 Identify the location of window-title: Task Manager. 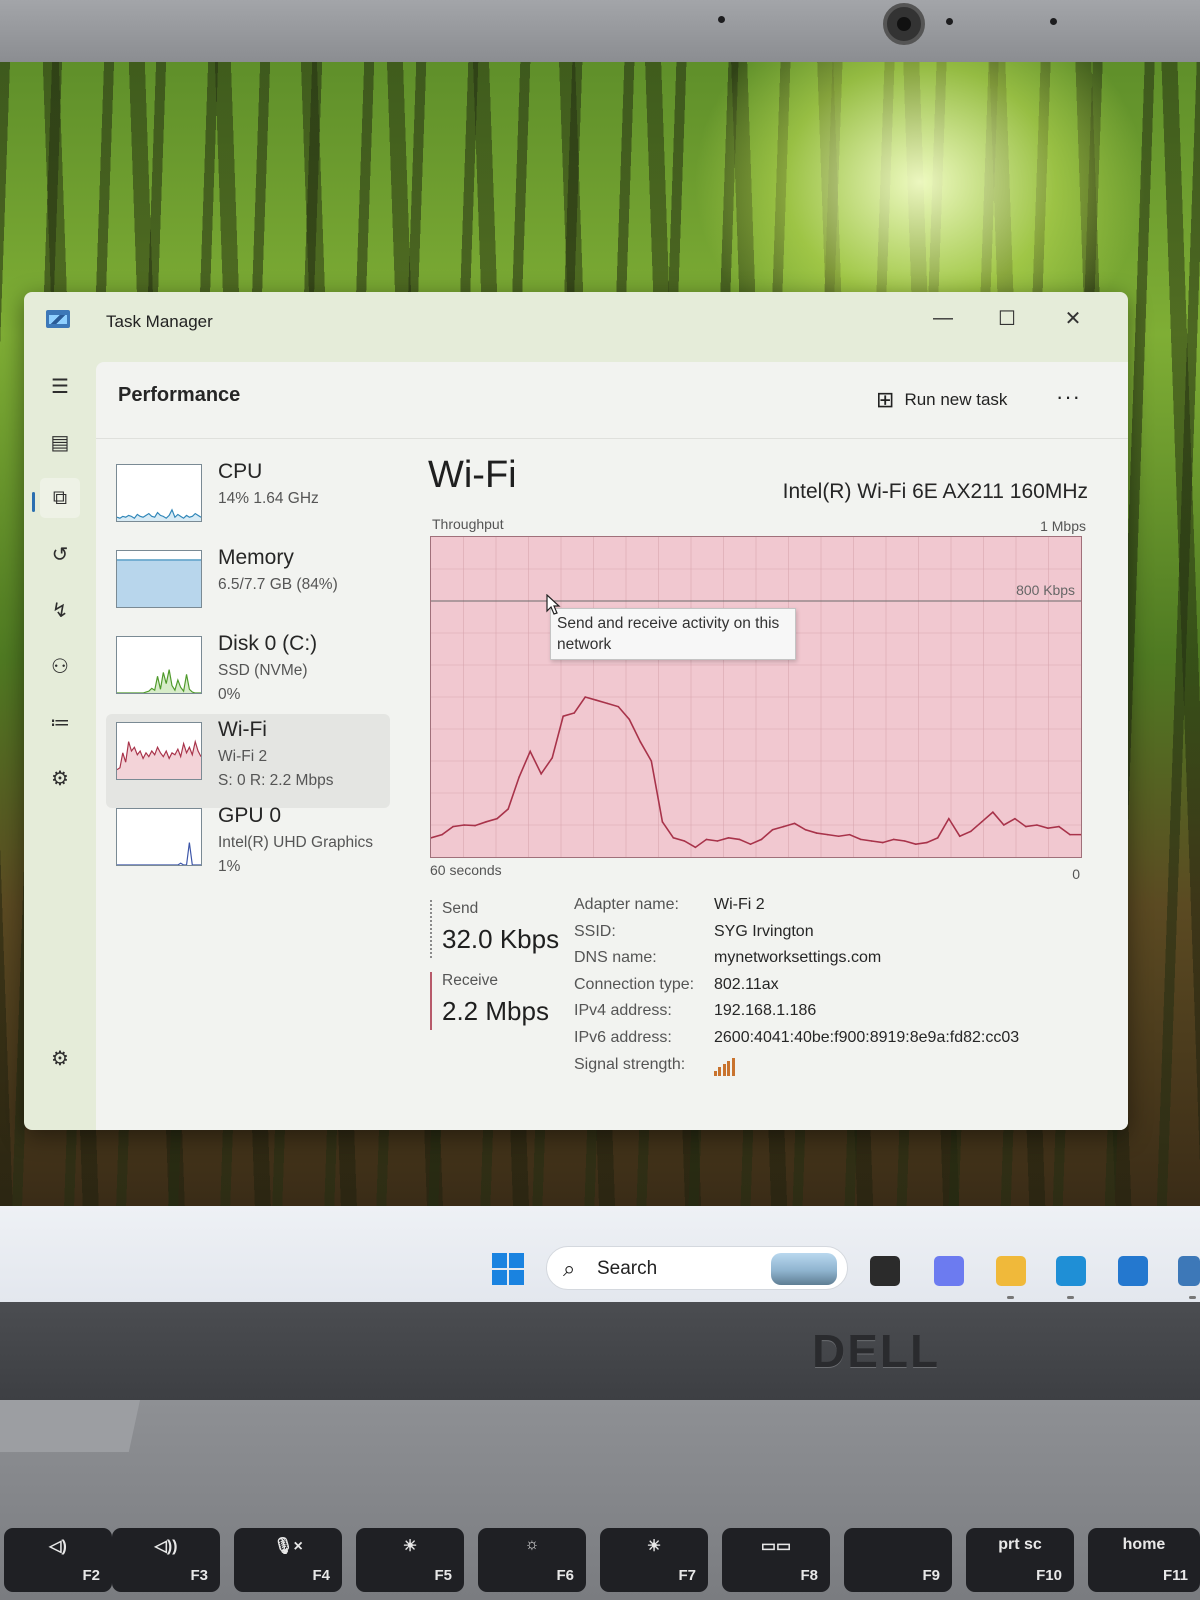
(159, 321).